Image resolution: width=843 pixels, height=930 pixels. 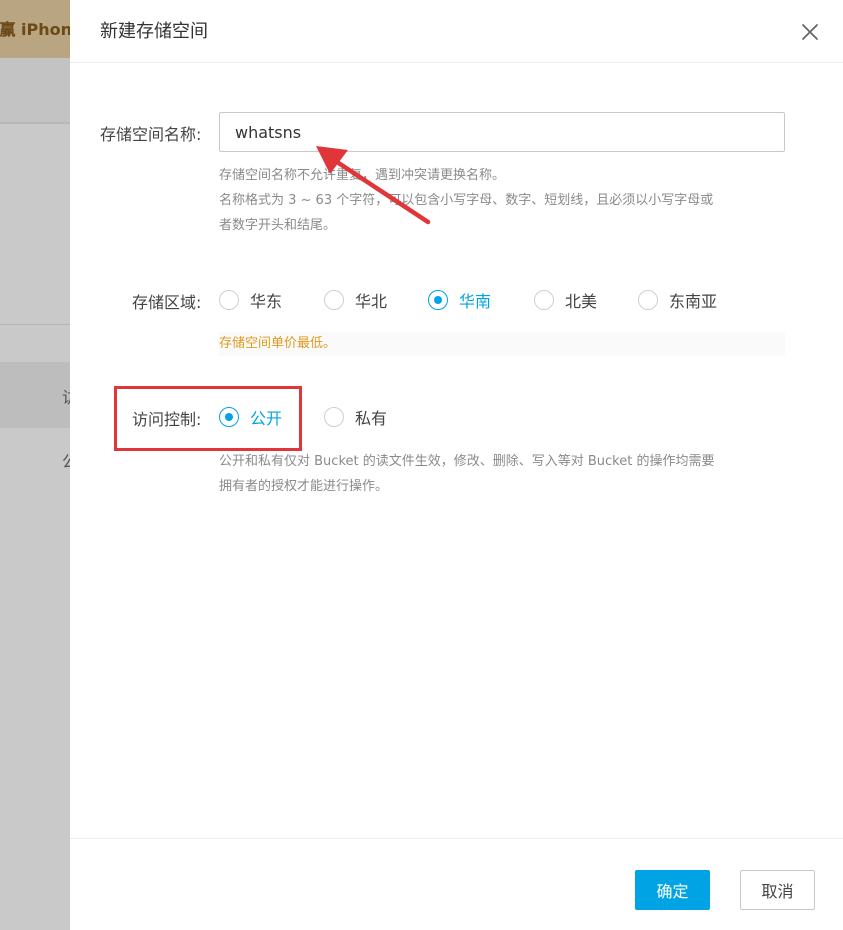 I want to click on access-control-label: 访问控制:, so click(x=167, y=419).